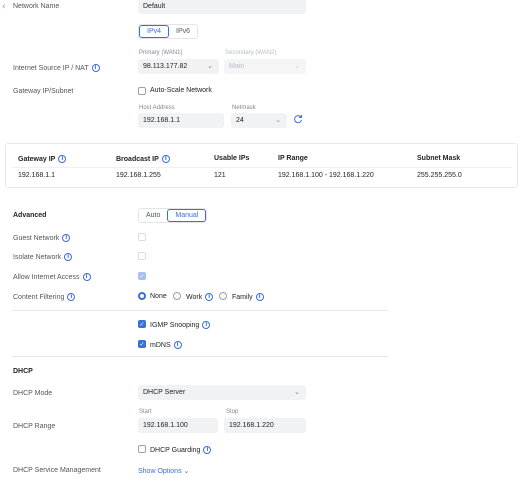  I want to click on show-options-link: Show Options ⌄, so click(163, 471).